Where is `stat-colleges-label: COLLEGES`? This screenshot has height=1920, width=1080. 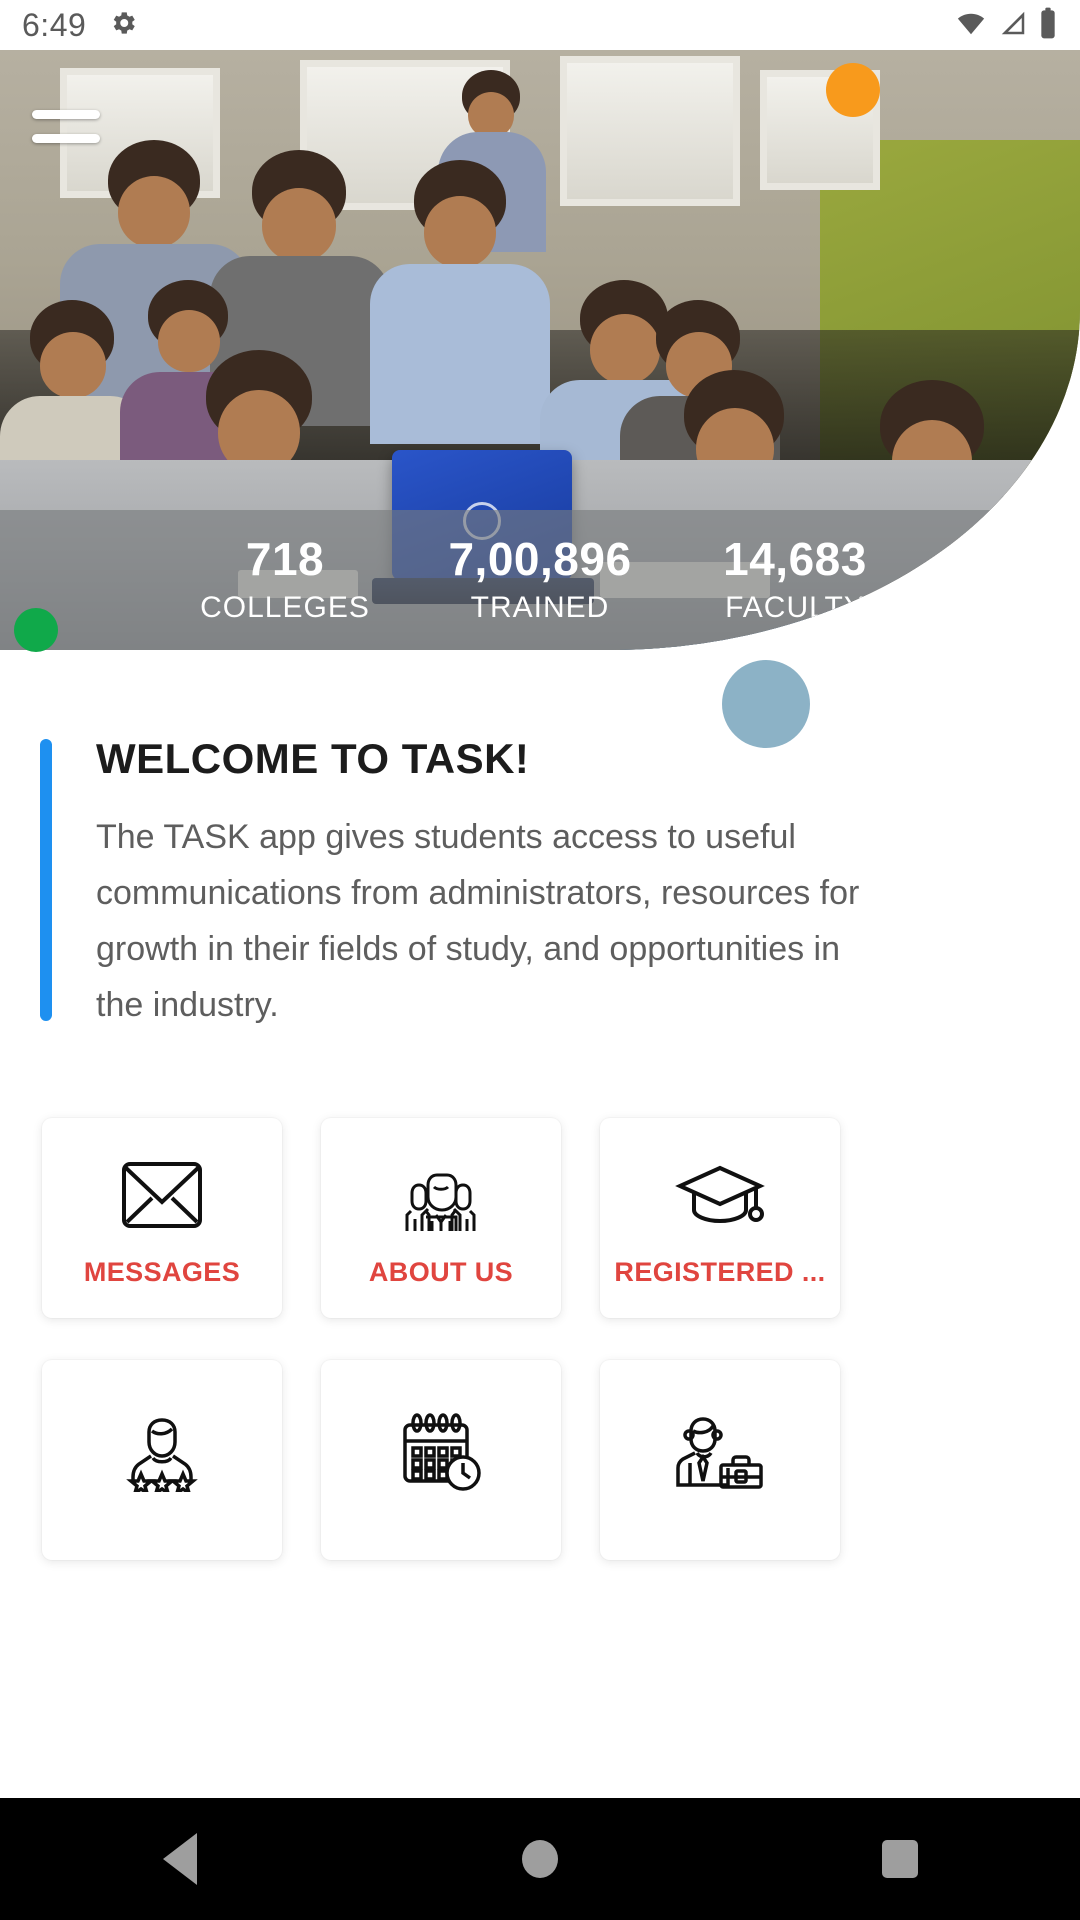
stat-colleges-label: COLLEGES is located at coordinates (285, 608).